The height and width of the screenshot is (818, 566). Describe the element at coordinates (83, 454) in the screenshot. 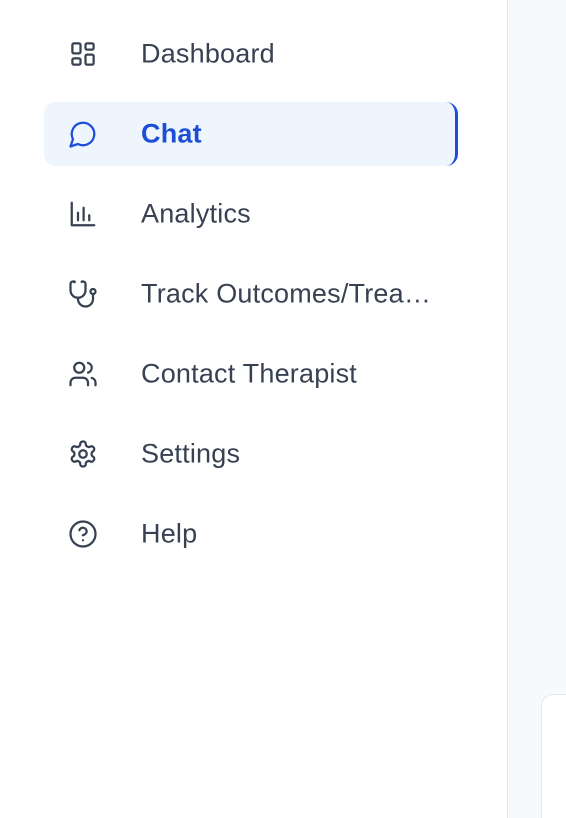

I see `gear-icon` at that location.